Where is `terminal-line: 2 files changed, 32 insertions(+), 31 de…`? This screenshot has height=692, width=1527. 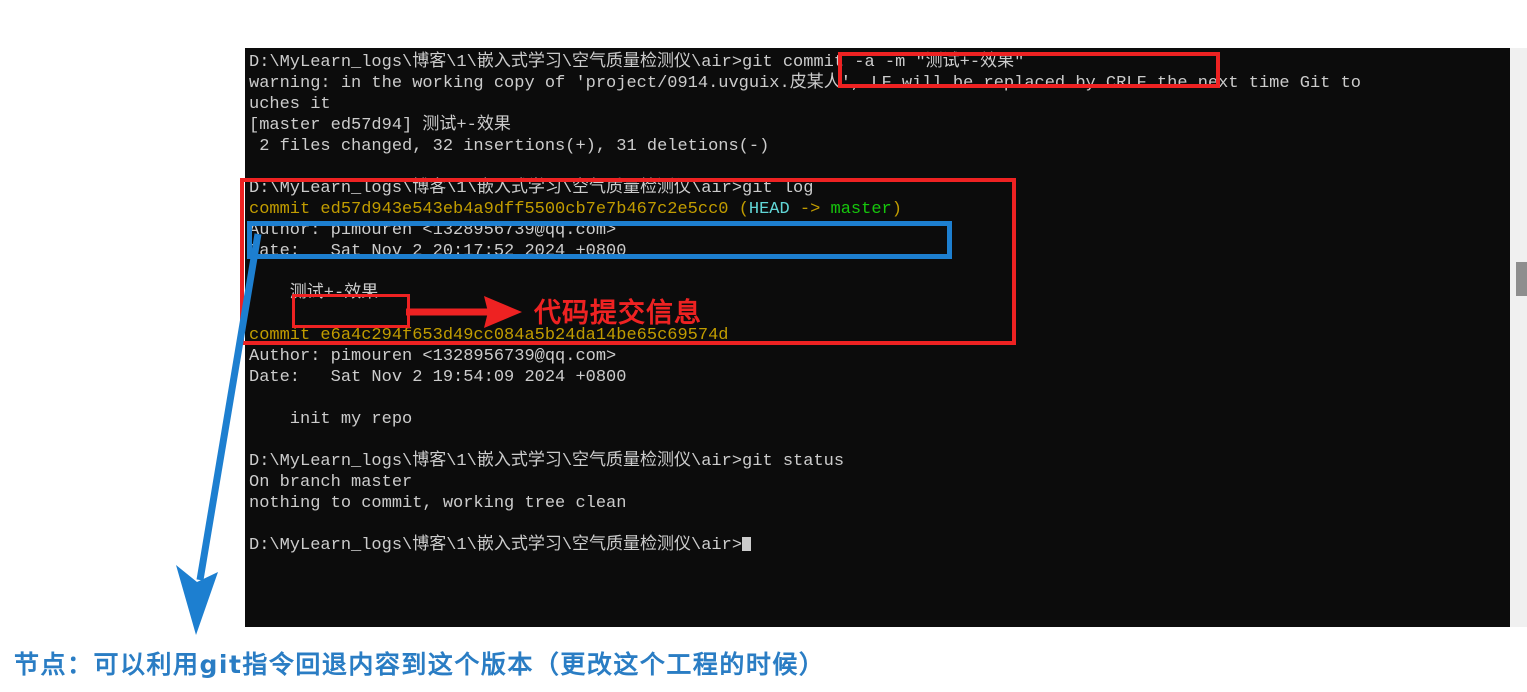
terminal-line: 2 files changed, 32 insertions(+), 31 de… is located at coordinates (879, 146).